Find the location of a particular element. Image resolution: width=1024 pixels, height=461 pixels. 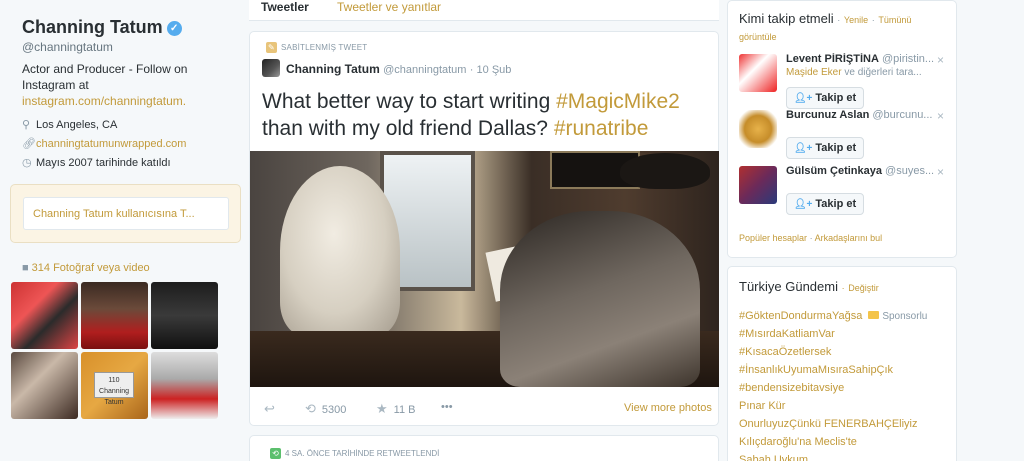

photos-videos-link: ■ 314 Fotoğraf veya video is located at coordinates (86, 268).